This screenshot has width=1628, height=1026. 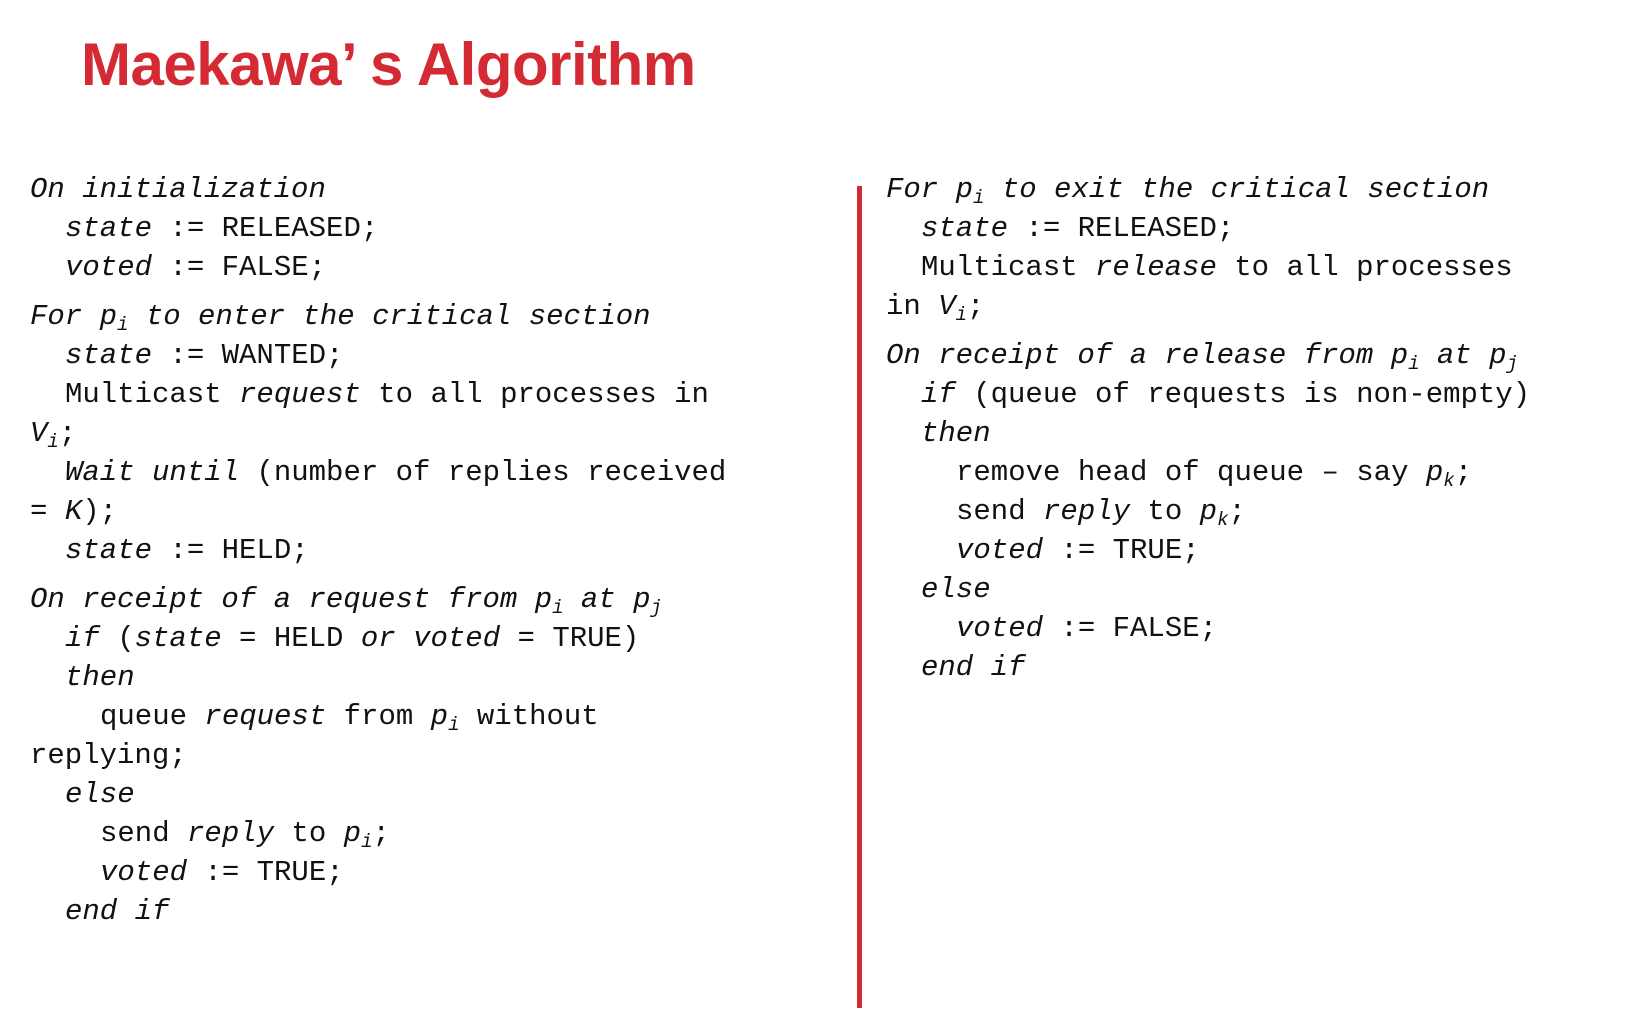 What do you see at coordinates (543, 599) in the screenshot?
I see `receipt-p: p` at bounding box center [543, 599].